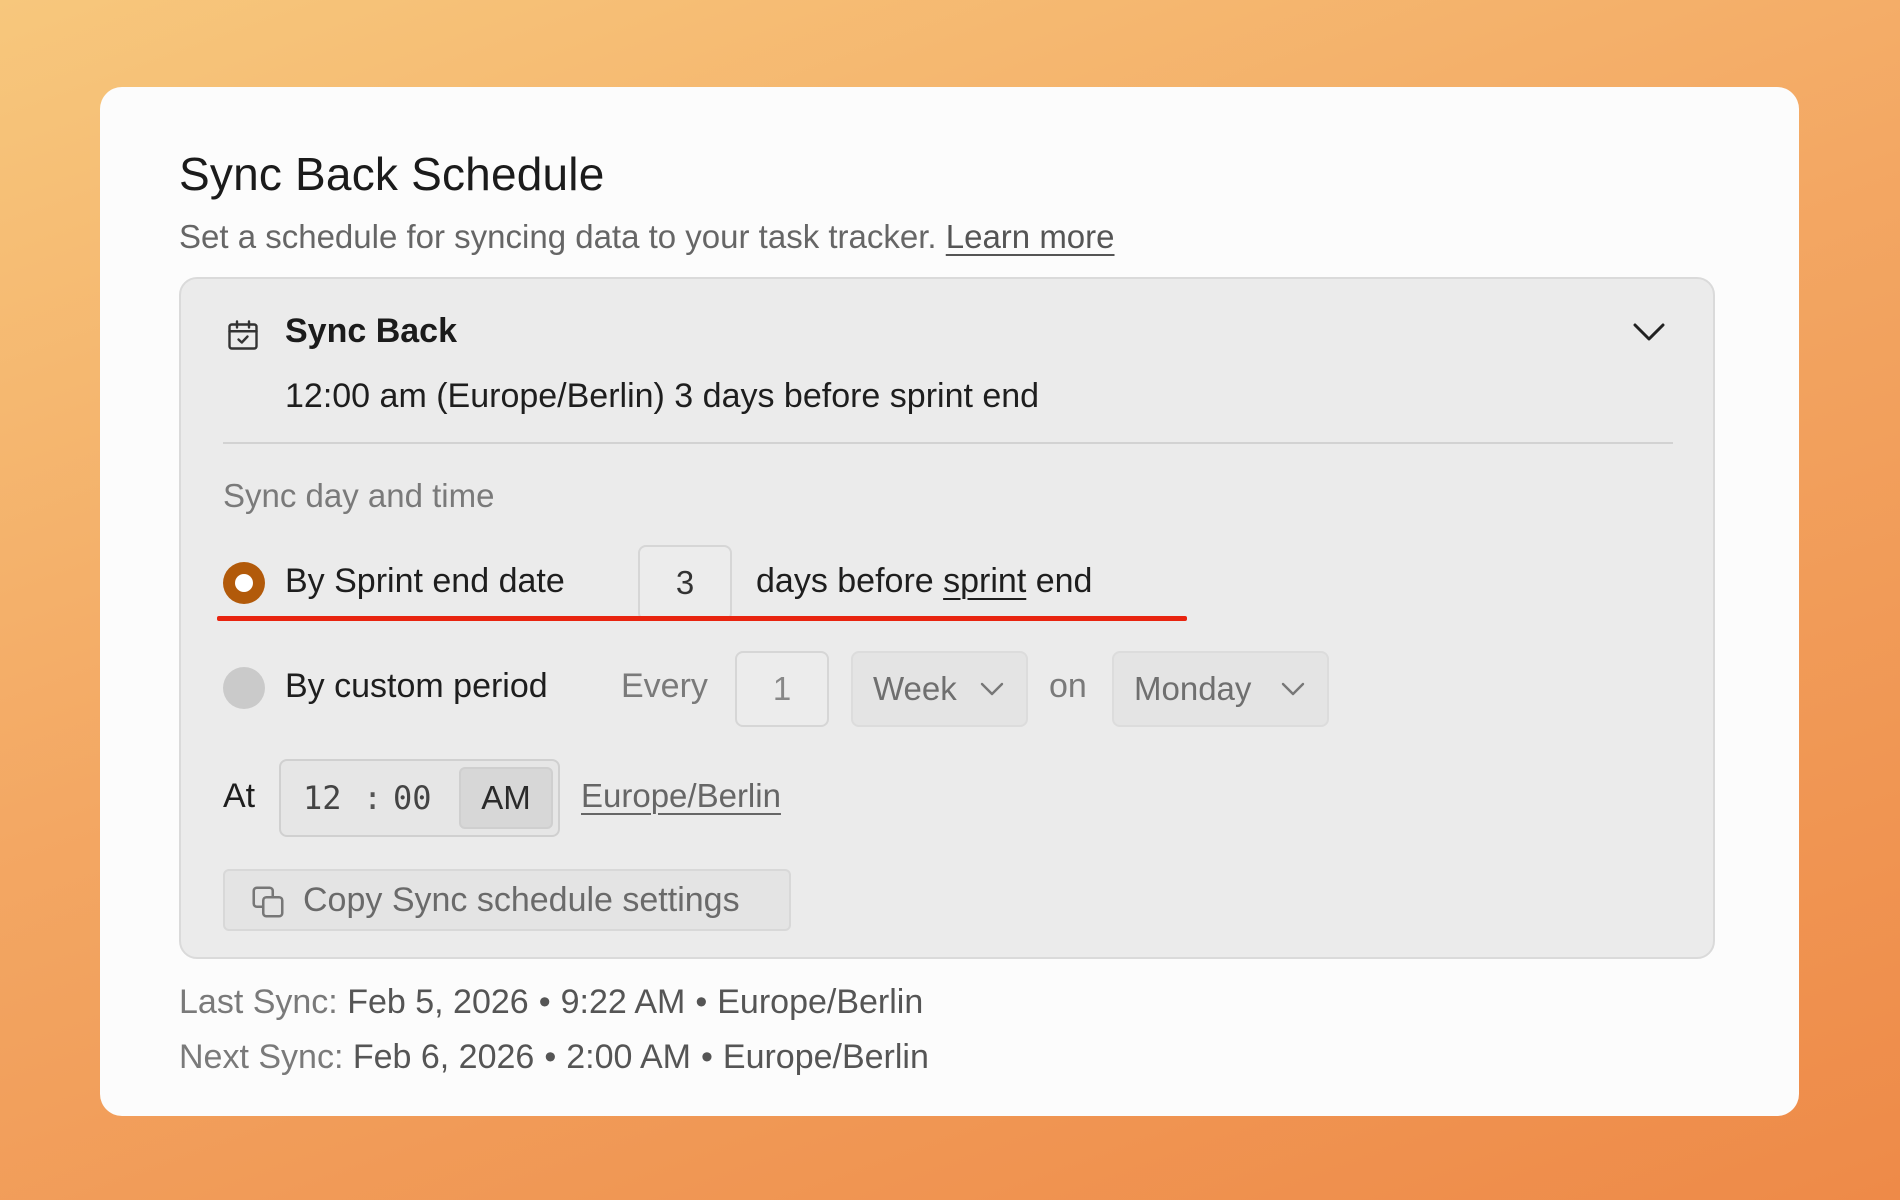 Image resolution: width=1900 pixels, height=1200 pixels. What do you see at coordinates (825, 1057) in the screenshot?
I see `next-sync-timezone: Europe/Berlin` at bounding box center [825, 1057].